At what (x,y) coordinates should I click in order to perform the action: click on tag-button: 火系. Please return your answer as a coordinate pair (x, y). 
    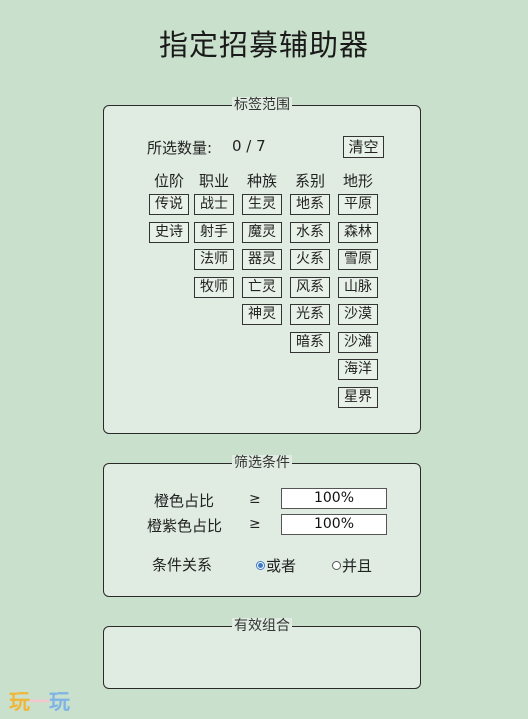
    Looking at the image, I should click on (310, 259).